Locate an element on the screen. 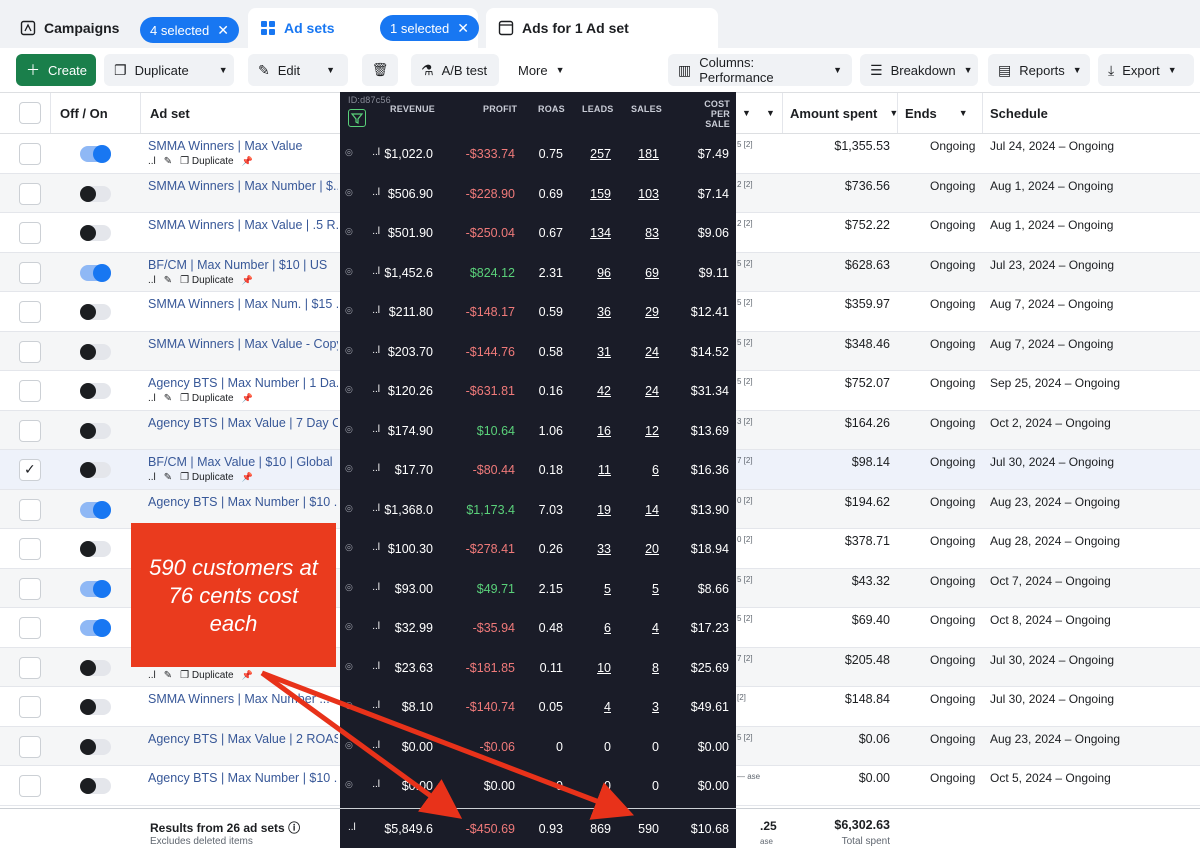  leads-value: 19 is located at coordinates (593, 510).